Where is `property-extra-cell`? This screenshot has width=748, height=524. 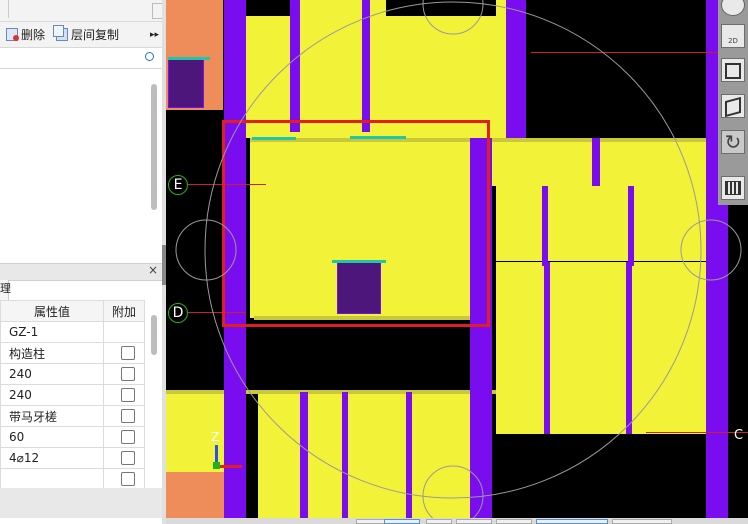
property-extra-cell is located at coordinates (124, 332).